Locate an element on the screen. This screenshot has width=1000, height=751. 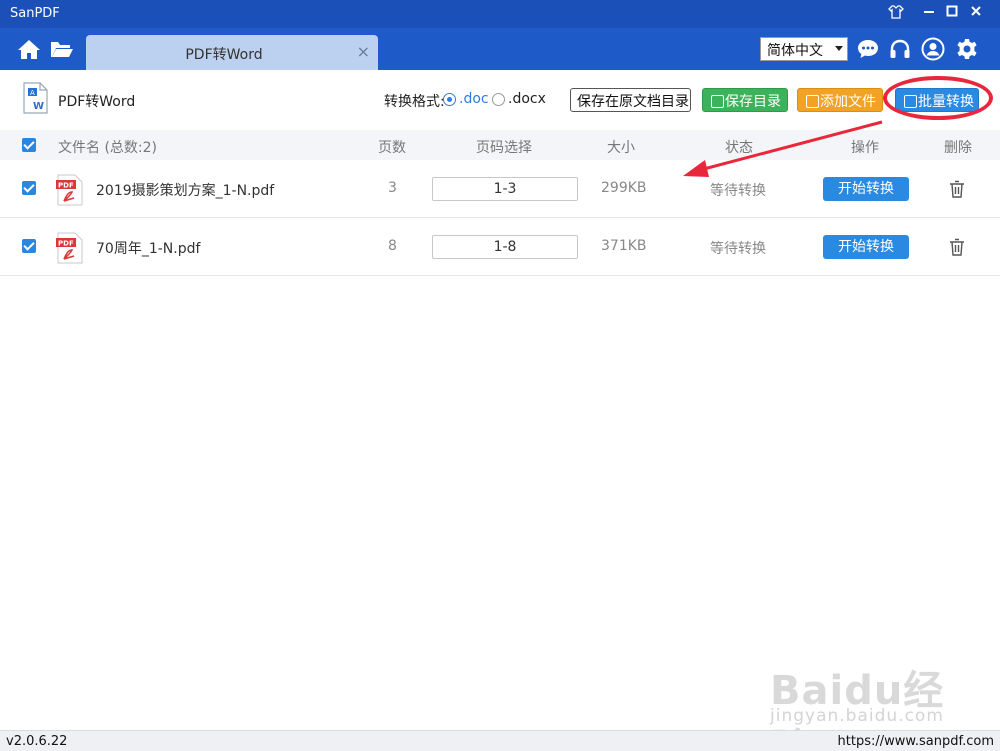
watermark-sub: jingyan.baidu.com is located at coordinates (857, 716).